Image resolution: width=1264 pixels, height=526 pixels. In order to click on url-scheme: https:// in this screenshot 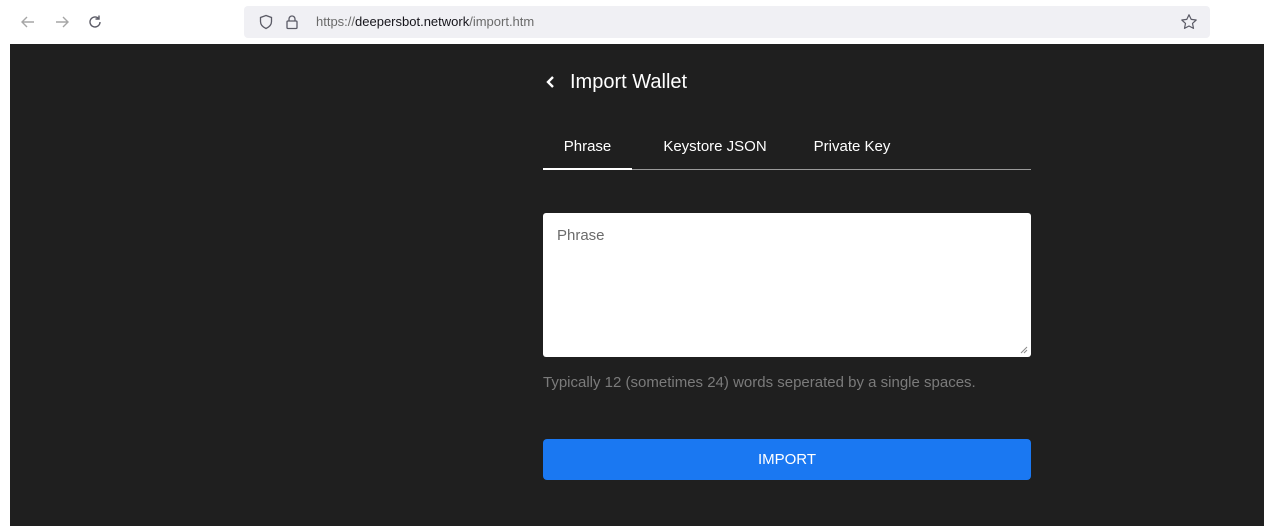, I will do `click(336, 21)`.